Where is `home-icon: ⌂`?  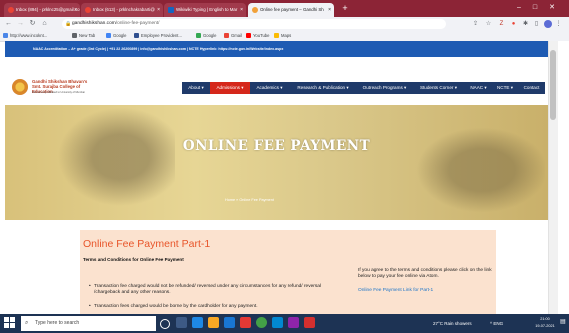 home-icon: ⌂ is located at coordinates (44, 24).